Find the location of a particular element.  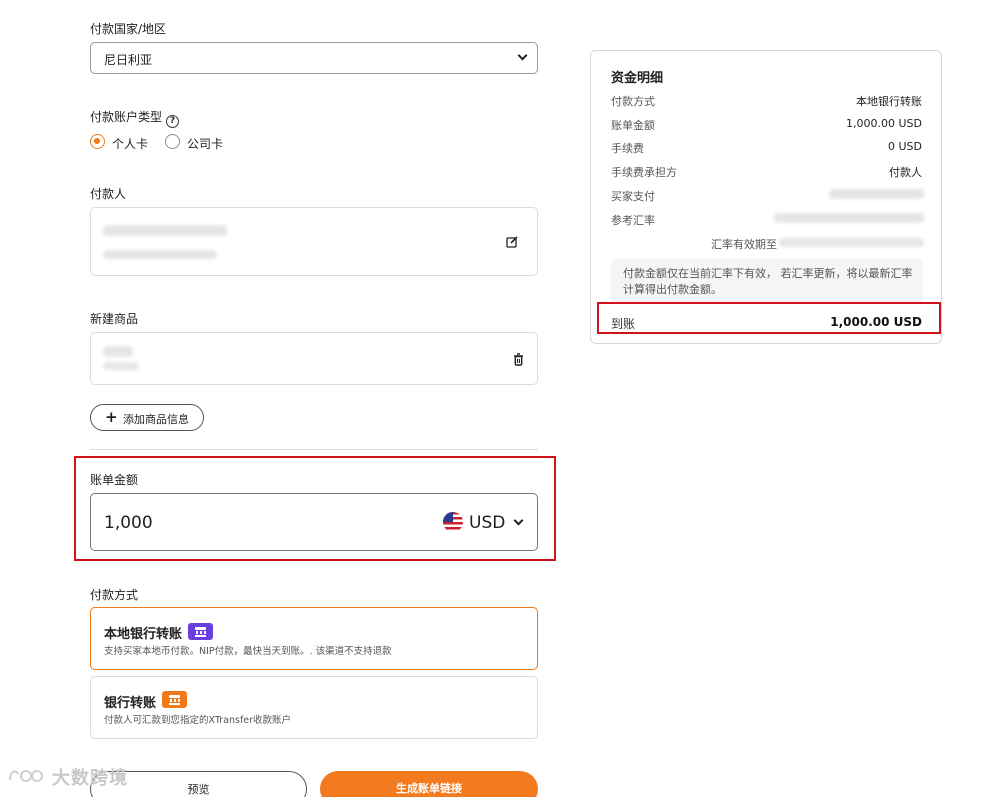

rate-notice-text: 付款金额仅在当前汇率下有效， 若汇率更新，将以最新汇率计算得出付款金额。 is located at coordinates (768, 281).